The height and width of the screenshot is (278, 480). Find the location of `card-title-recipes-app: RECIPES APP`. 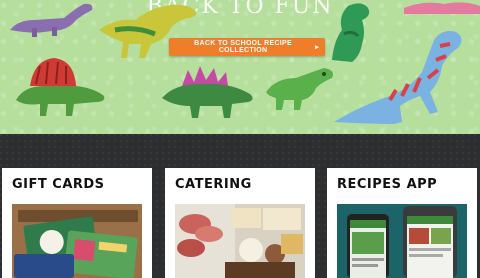

card-title-recipes-app: RECIPES APP is located at coordinates (387, 184).